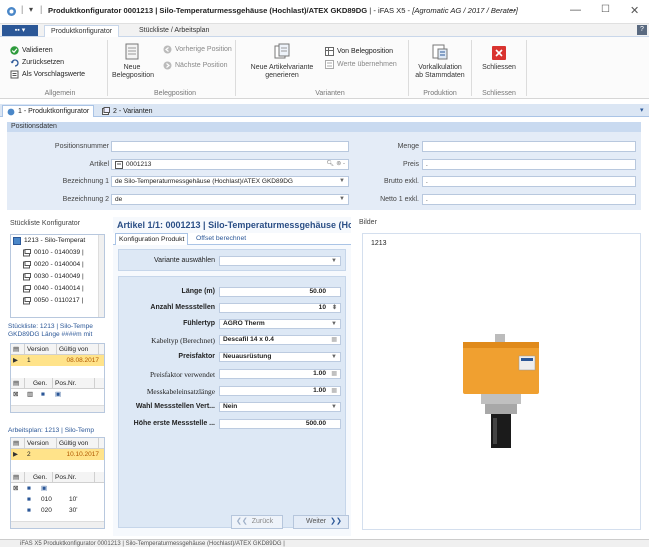 The height and width of the screenshot is (547, 649). I want to click on positionsnummer-field, so click(230, 146).